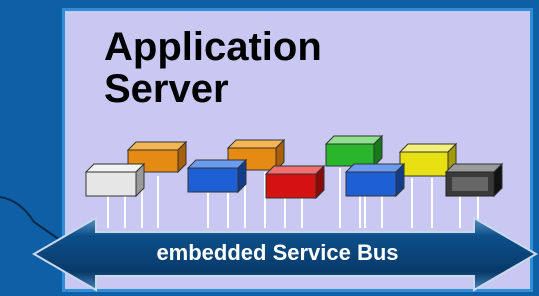  I want to click on external-connector, so click(30, 218).